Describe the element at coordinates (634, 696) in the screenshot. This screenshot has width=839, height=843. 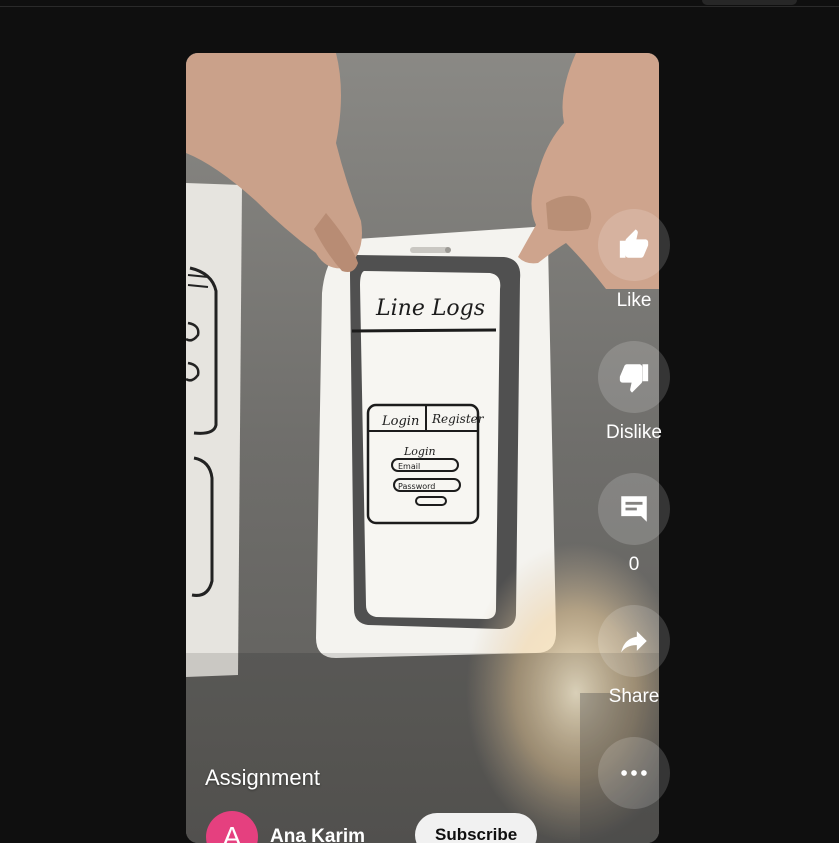
I see `share-label: Share` at that location.